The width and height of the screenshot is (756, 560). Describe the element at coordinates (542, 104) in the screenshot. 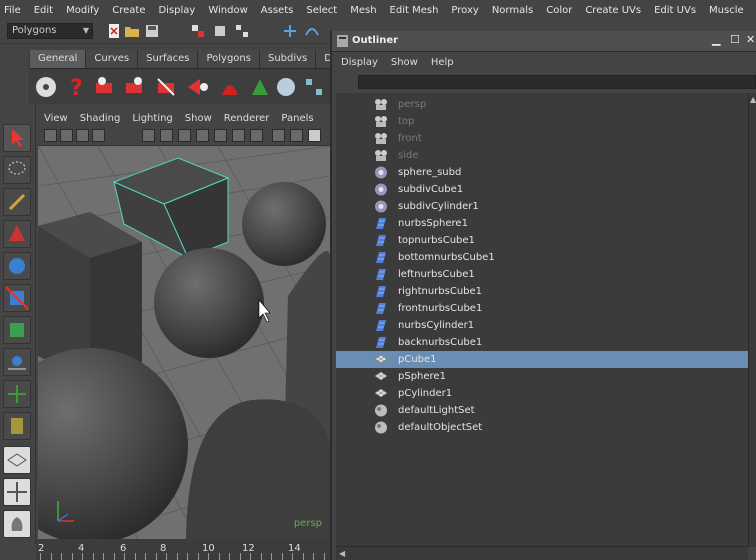

I see `outliner-item-persp: persp` at that location.